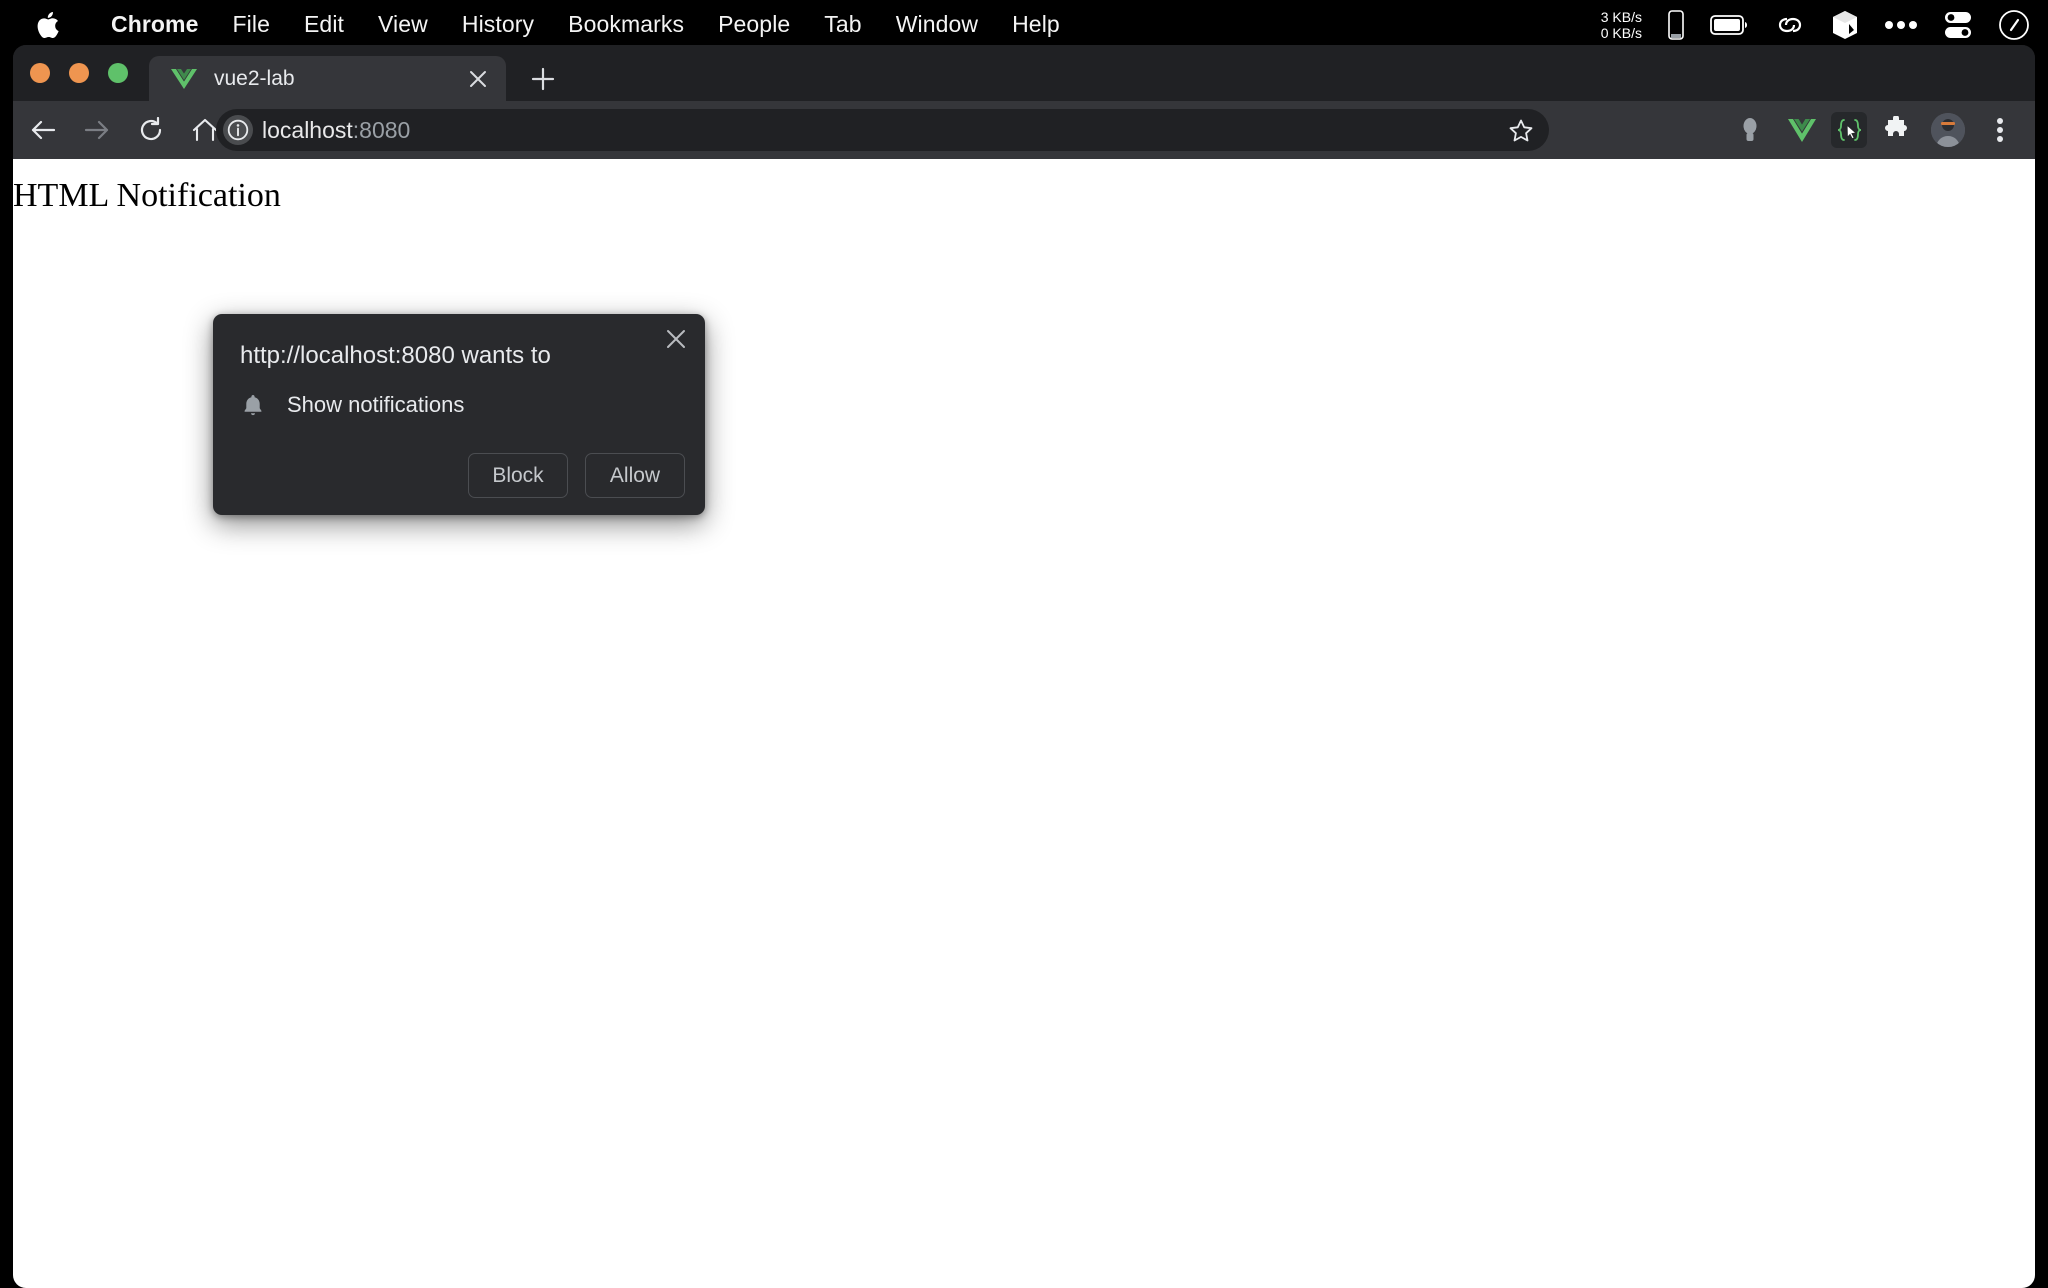 This screenshot has height=1288, width=2048. Describe the element at coordinates (2000, 130) in the screenshot. I see `chrome-menu-icon` at that location.